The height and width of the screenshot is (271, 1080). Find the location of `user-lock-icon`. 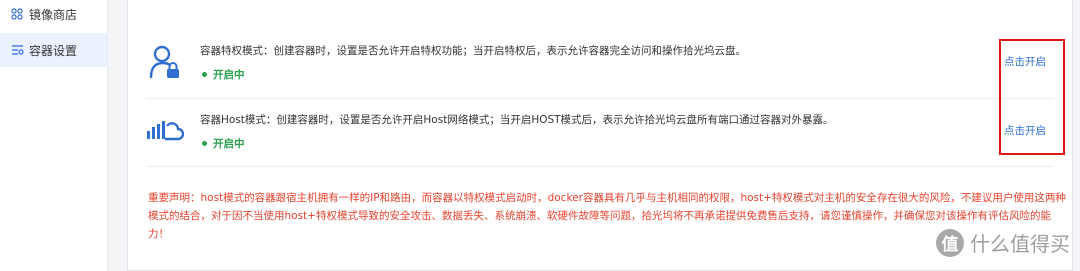

user-lock-icon is located at coordinates (165, 62).